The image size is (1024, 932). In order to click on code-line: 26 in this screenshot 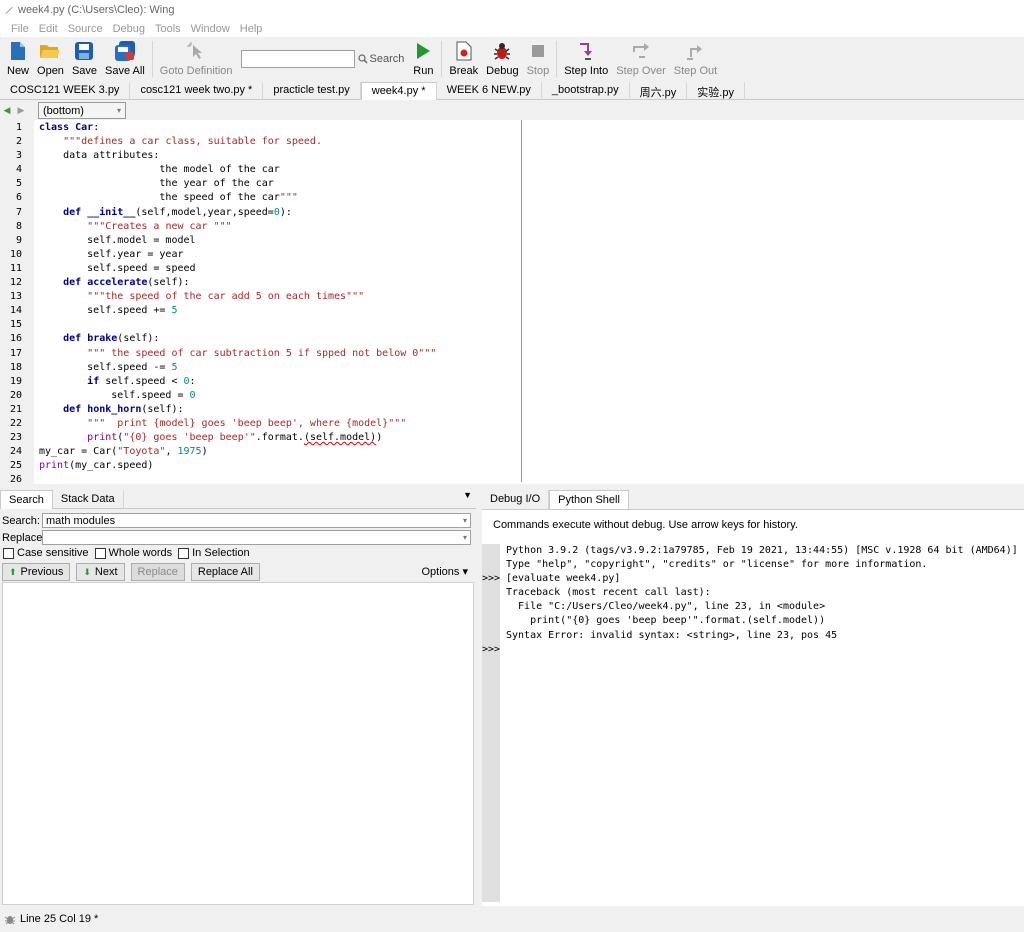, I will do `click(512, 478)`.